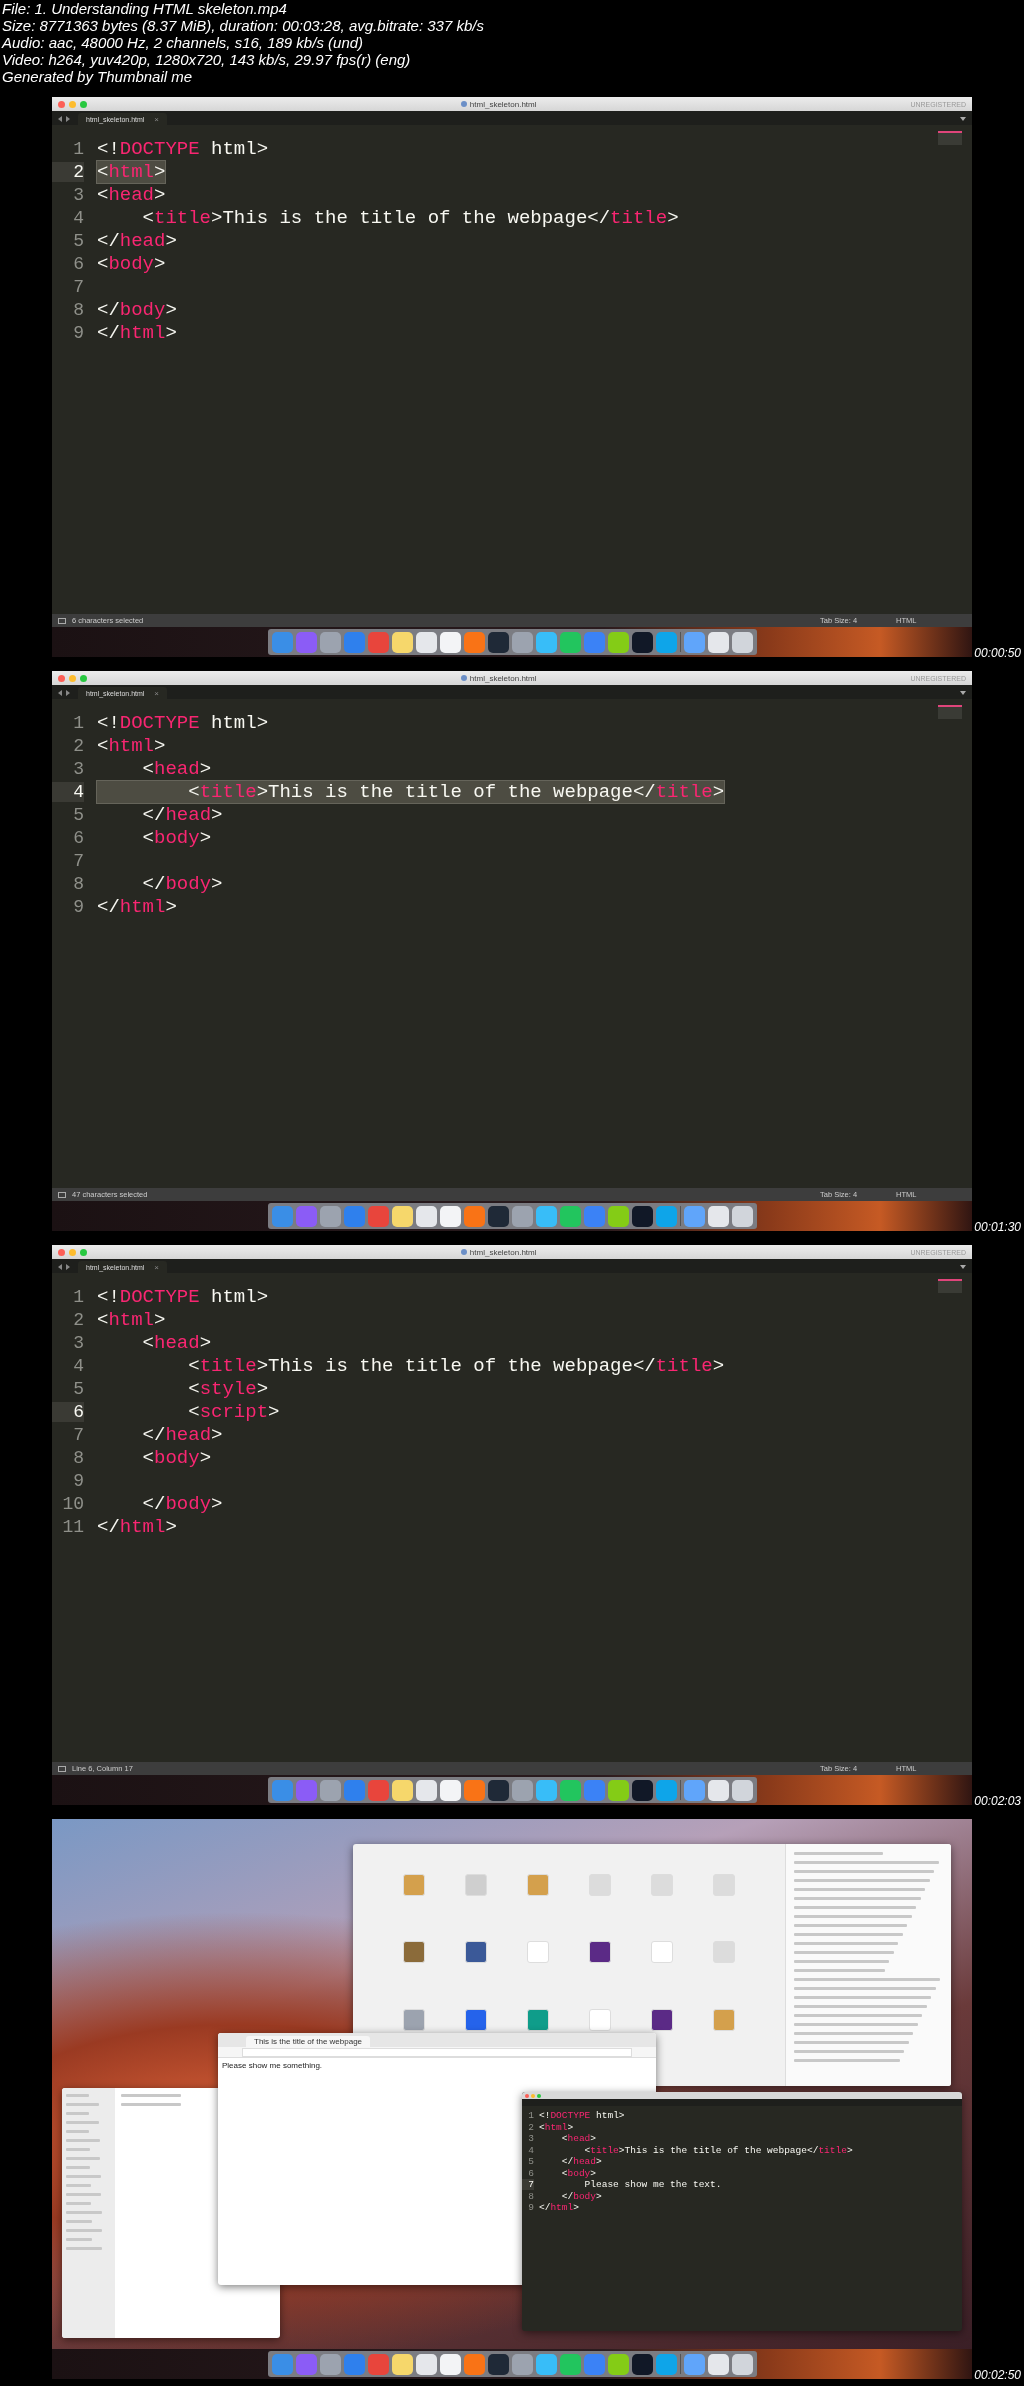 This screenshot has width=1024, height=2386. Describe the element at coordinates (145, 8) in the screenshot. I see `file-info-text: File: 1. Understanding HTML skeleton.mp4` at that location.